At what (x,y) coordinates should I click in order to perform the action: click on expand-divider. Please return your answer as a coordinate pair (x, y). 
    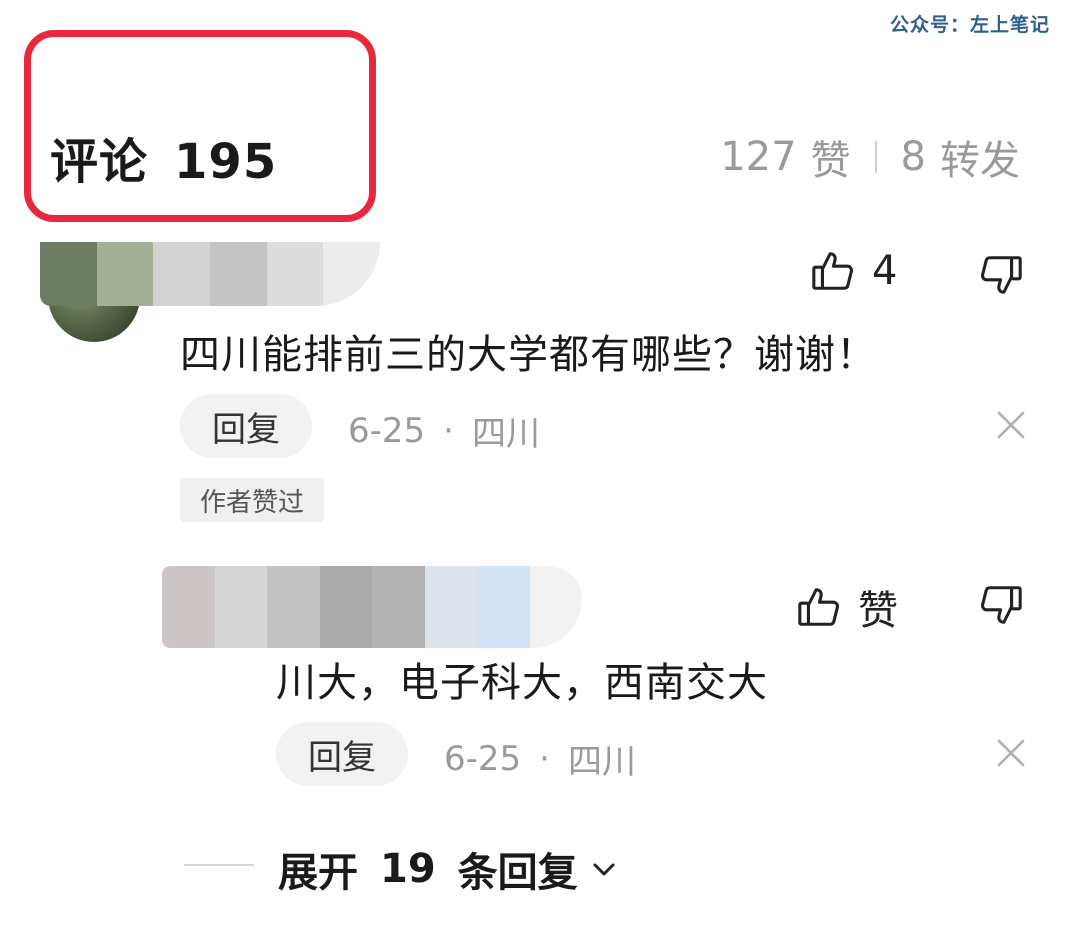
    Looking at the image, I should click on (219, 865).